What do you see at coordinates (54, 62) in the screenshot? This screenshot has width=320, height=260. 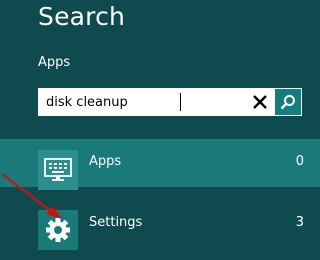 I see `search-scope-label: Apps` at bounding box center [54, 62].